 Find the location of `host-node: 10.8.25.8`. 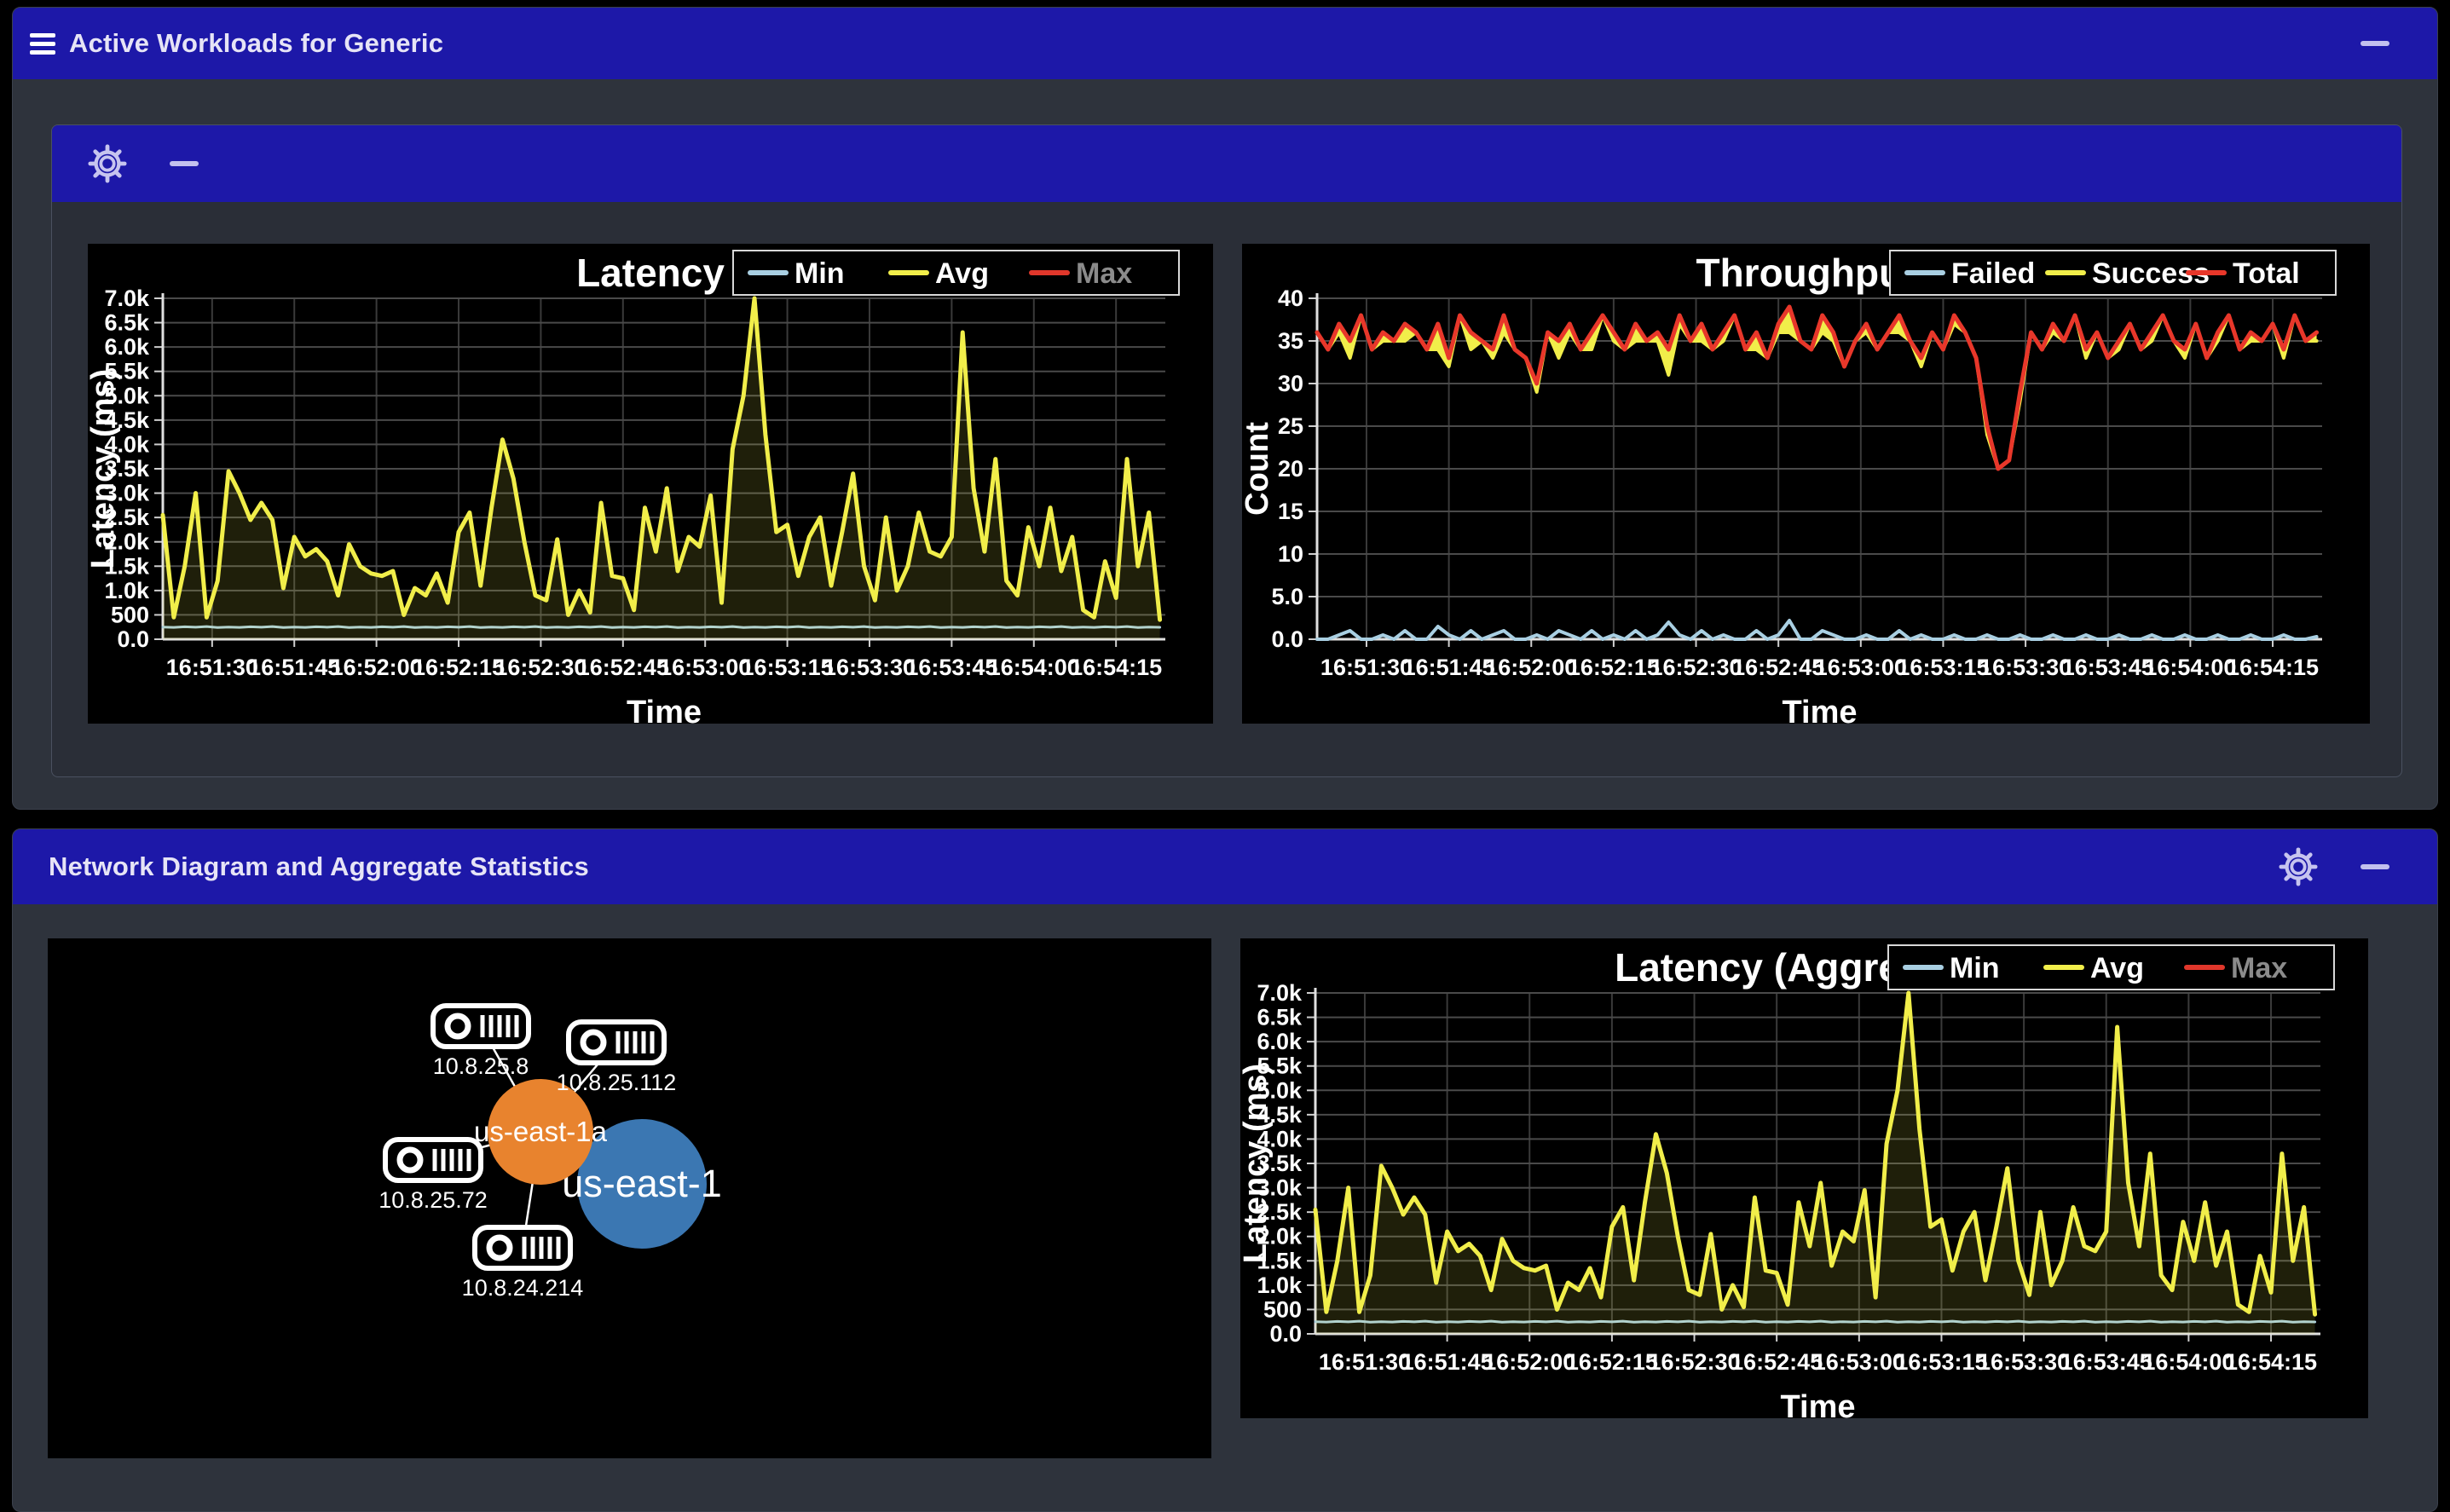

host-node: 10.8.25.8 is located at coordinates (481, 1041).